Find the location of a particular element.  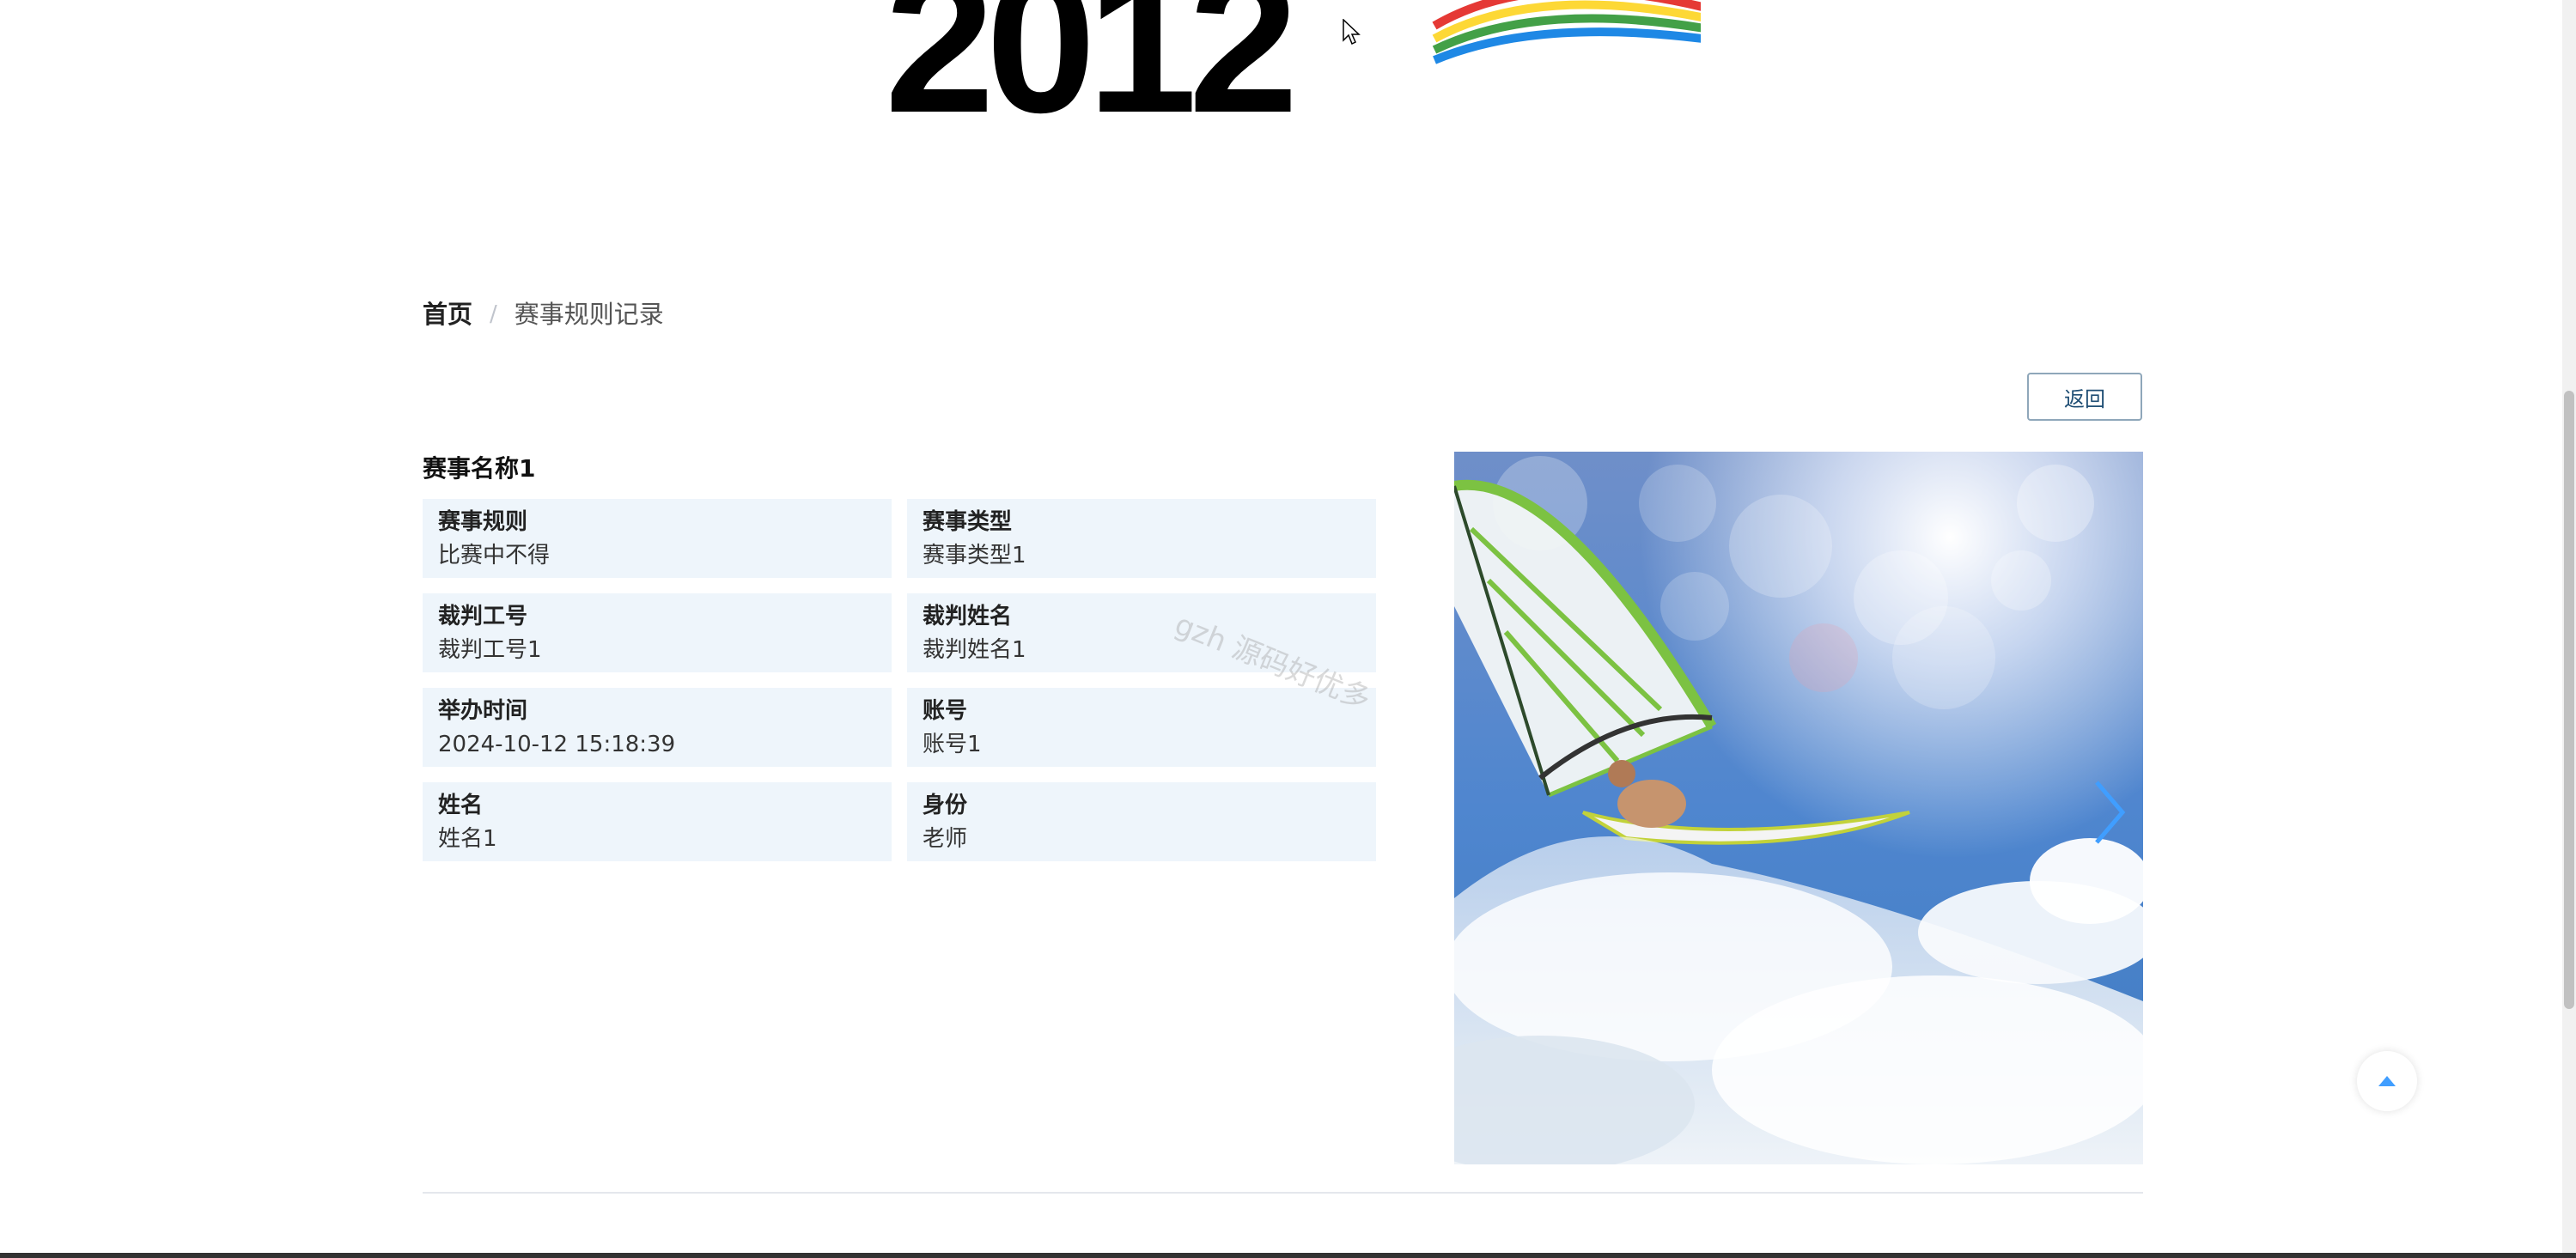

caret-up-icon is located at coordinates (2387, 1081).